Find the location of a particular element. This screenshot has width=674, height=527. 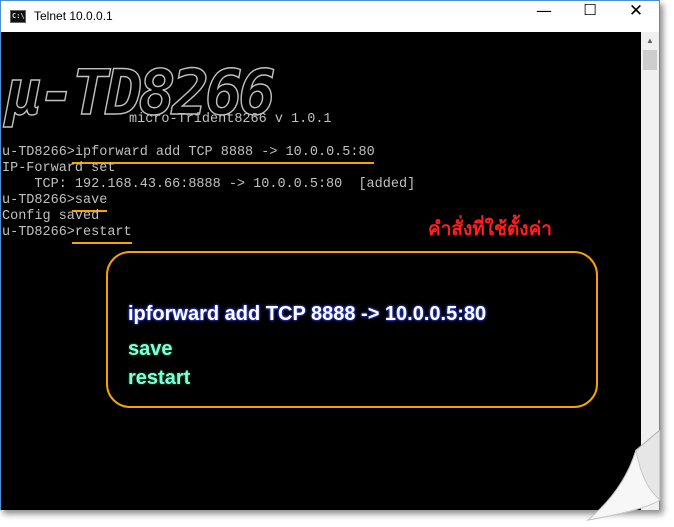

close-button: ✕ is located at coordinates (636, 16).